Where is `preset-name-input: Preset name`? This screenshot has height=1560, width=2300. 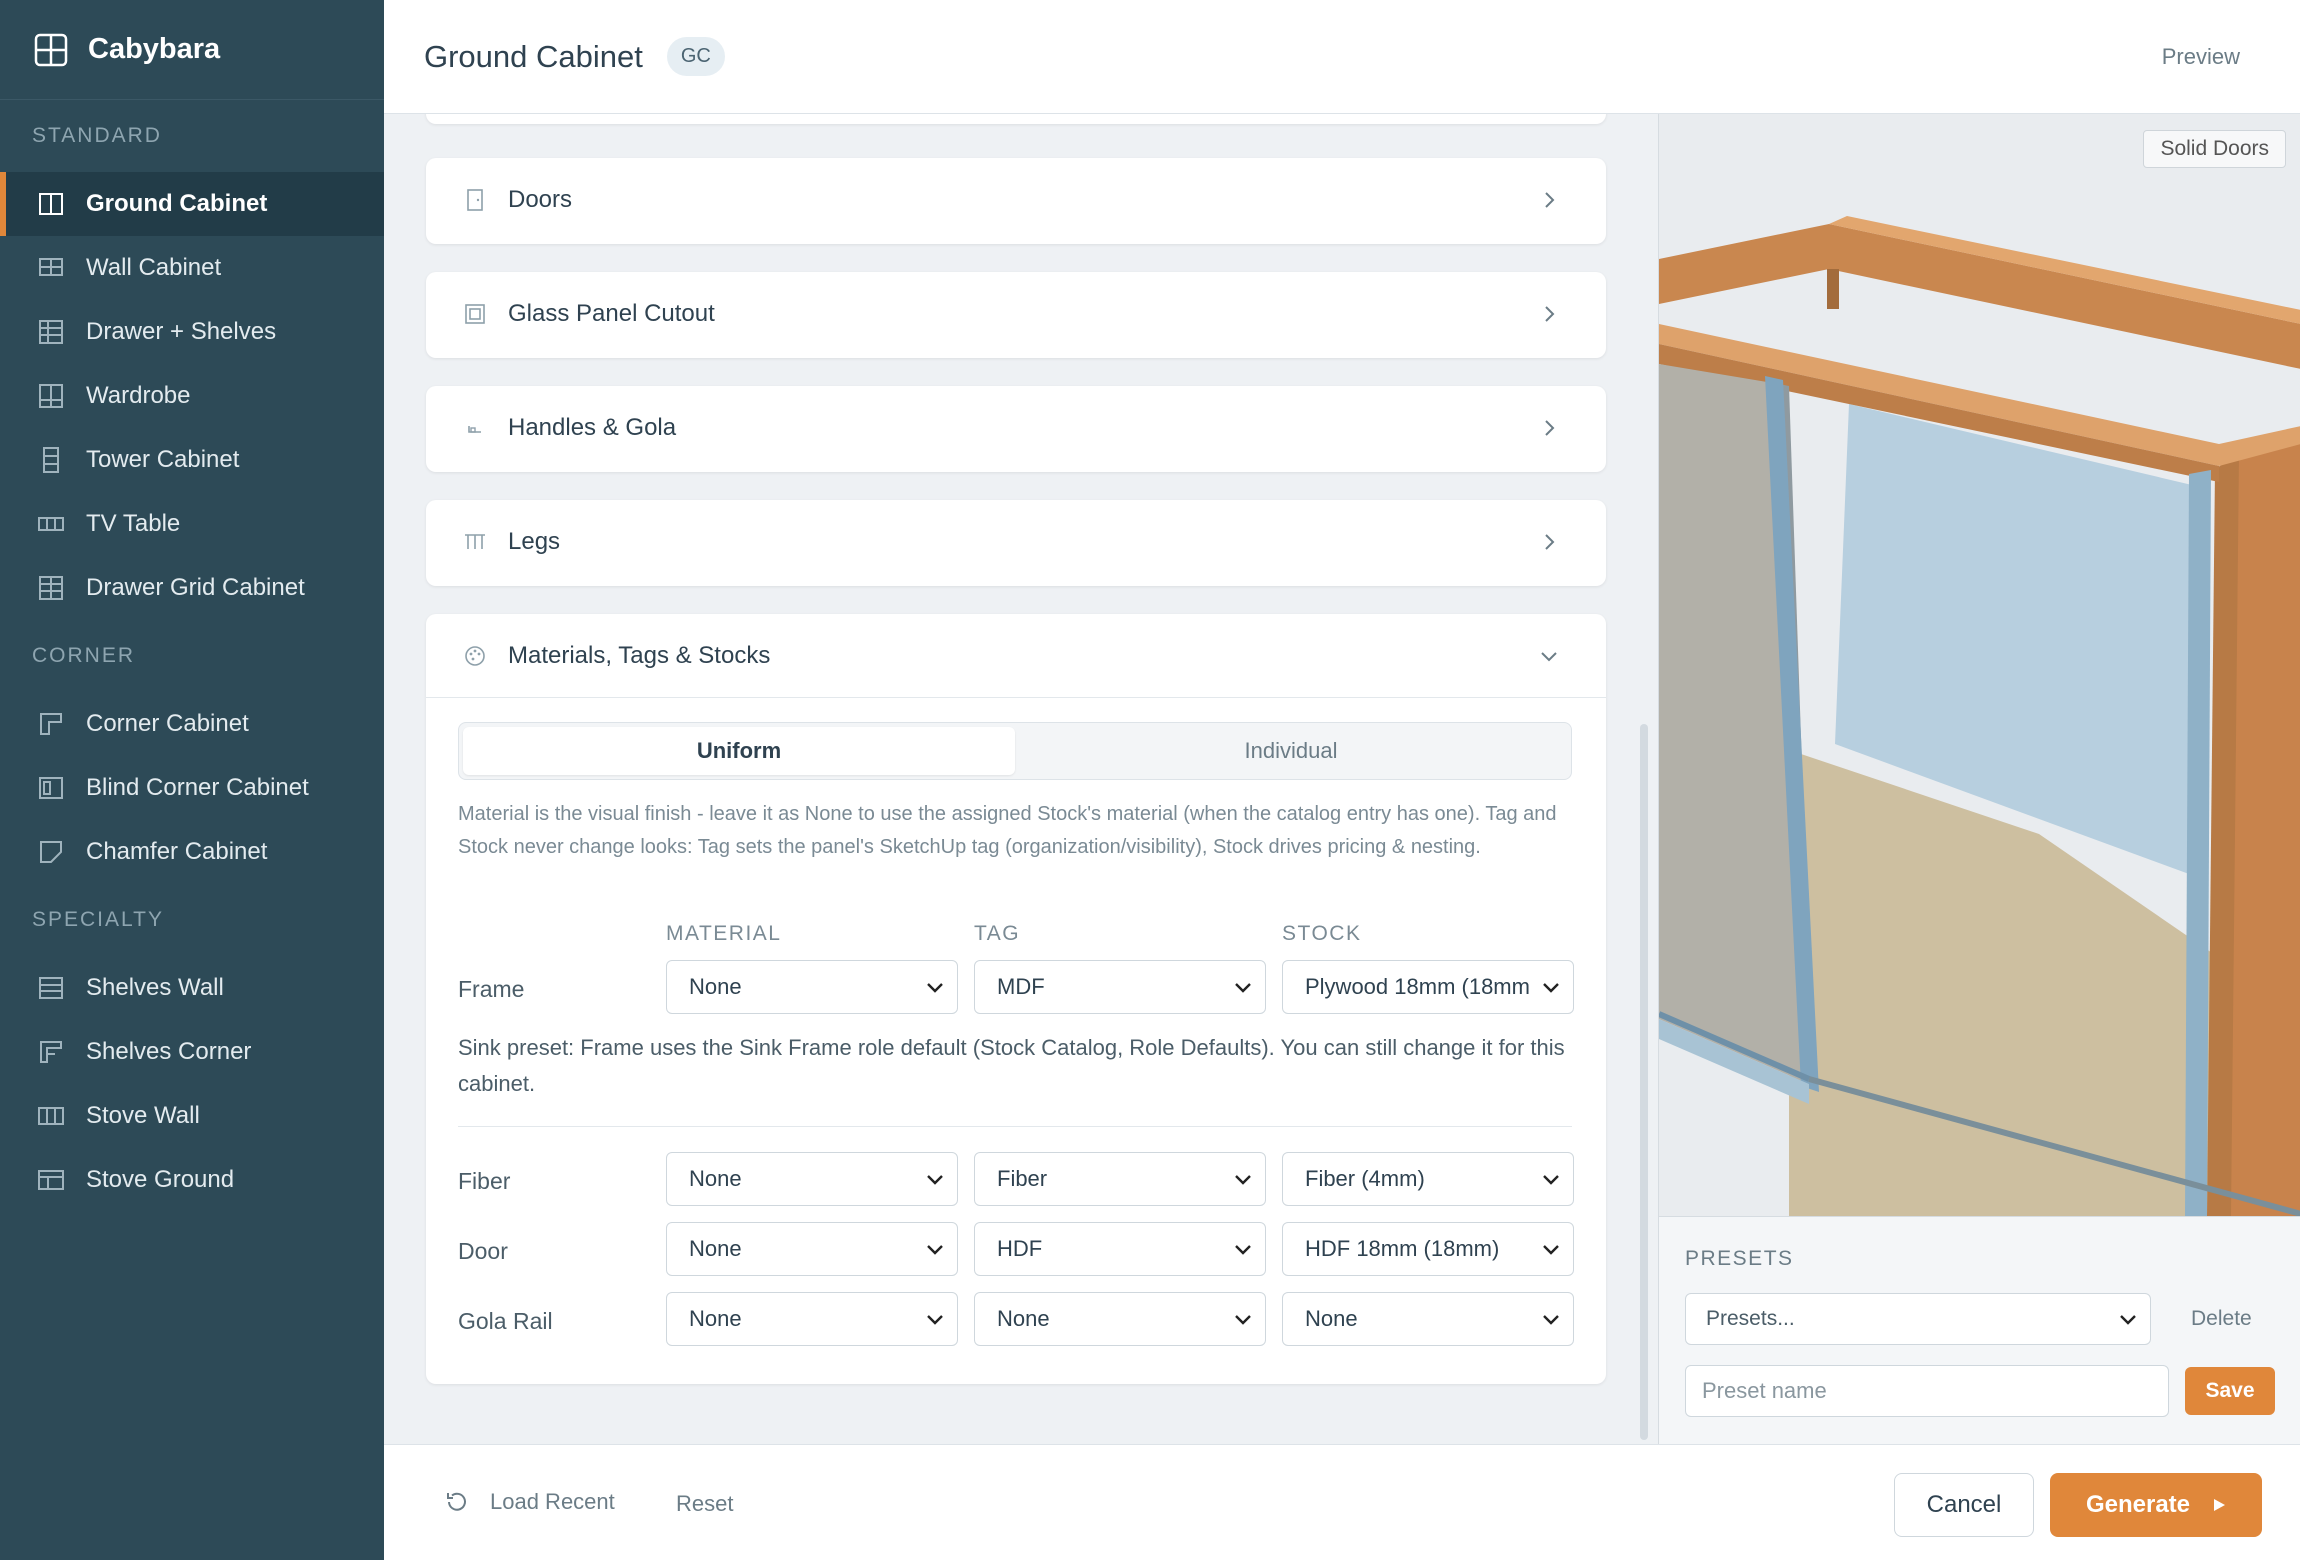 preset-name-input: Preset name is located at coordinates (1927, 1391).